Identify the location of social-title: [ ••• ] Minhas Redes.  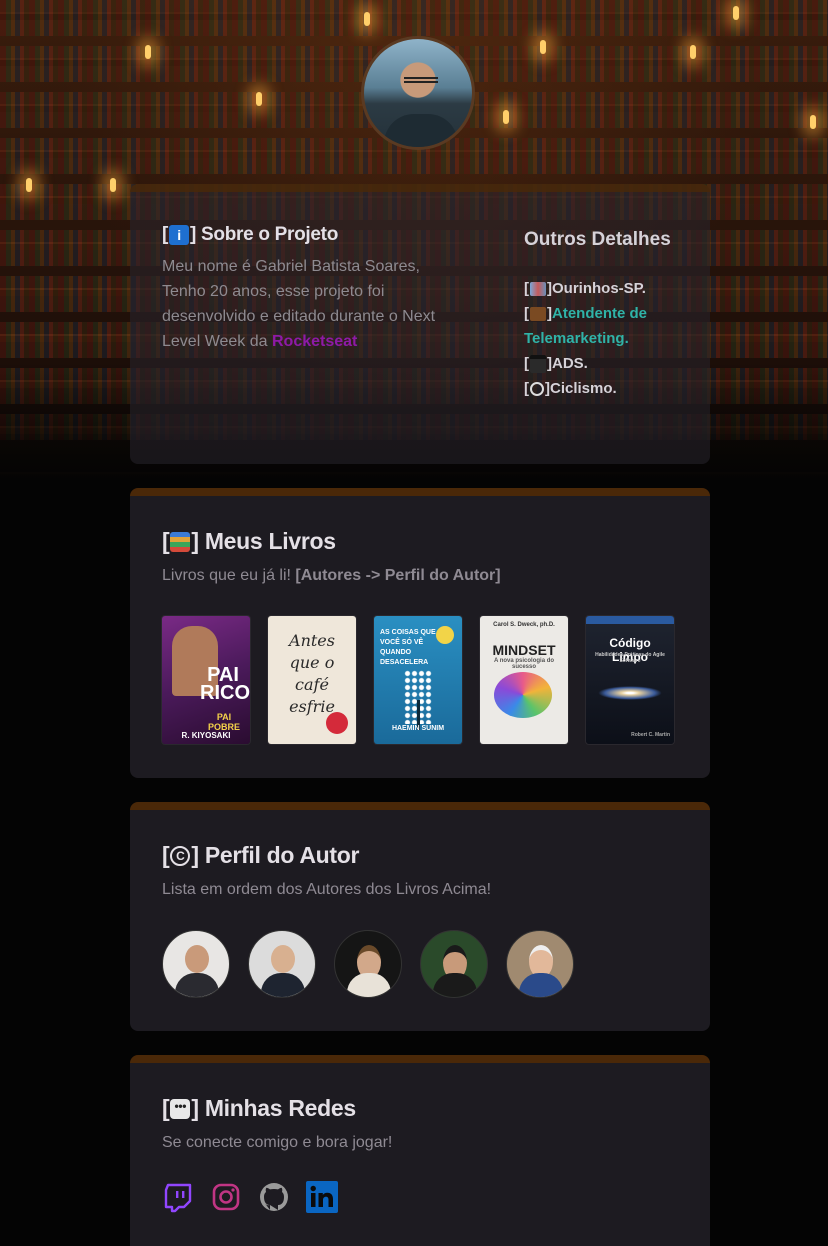
(259, 1108).